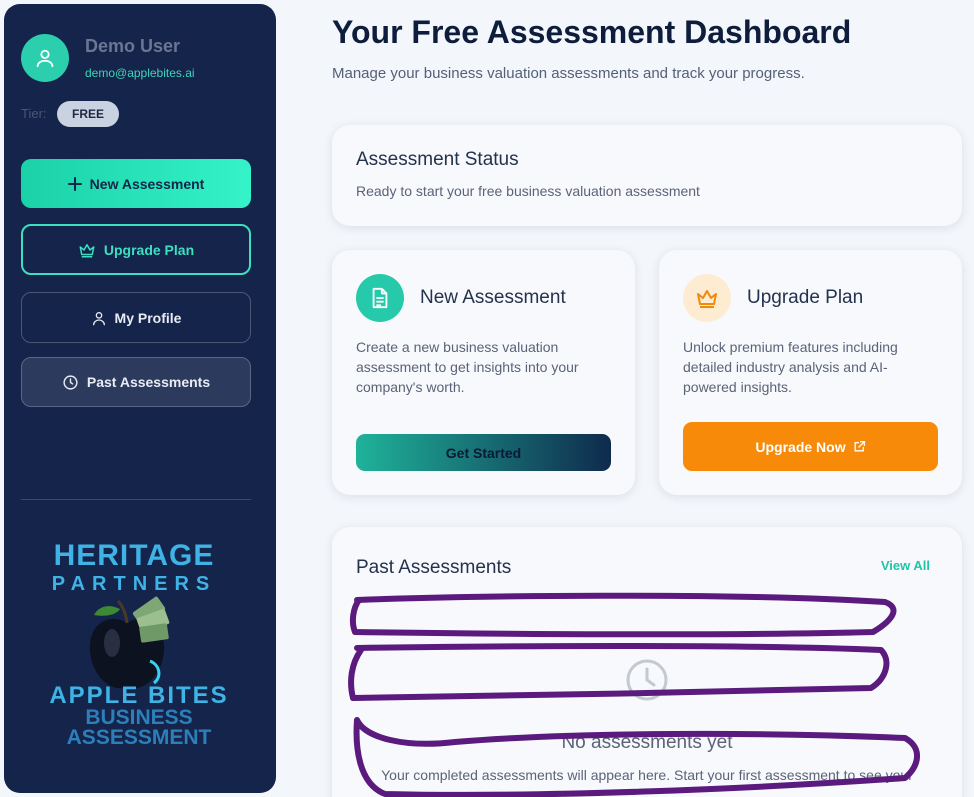  I want to click on avatar, so click(45, 58).